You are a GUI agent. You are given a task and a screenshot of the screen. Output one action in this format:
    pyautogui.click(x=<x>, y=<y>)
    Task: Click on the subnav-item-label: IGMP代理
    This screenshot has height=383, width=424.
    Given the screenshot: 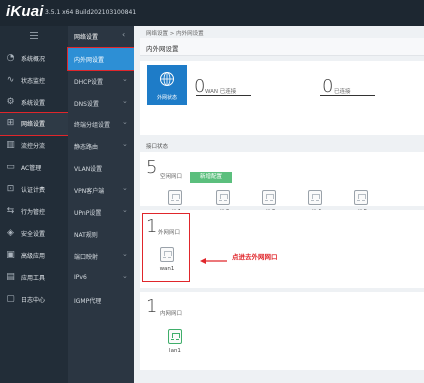 What is the action you would take?
    pyautogui.click(x=88, y=301)
    